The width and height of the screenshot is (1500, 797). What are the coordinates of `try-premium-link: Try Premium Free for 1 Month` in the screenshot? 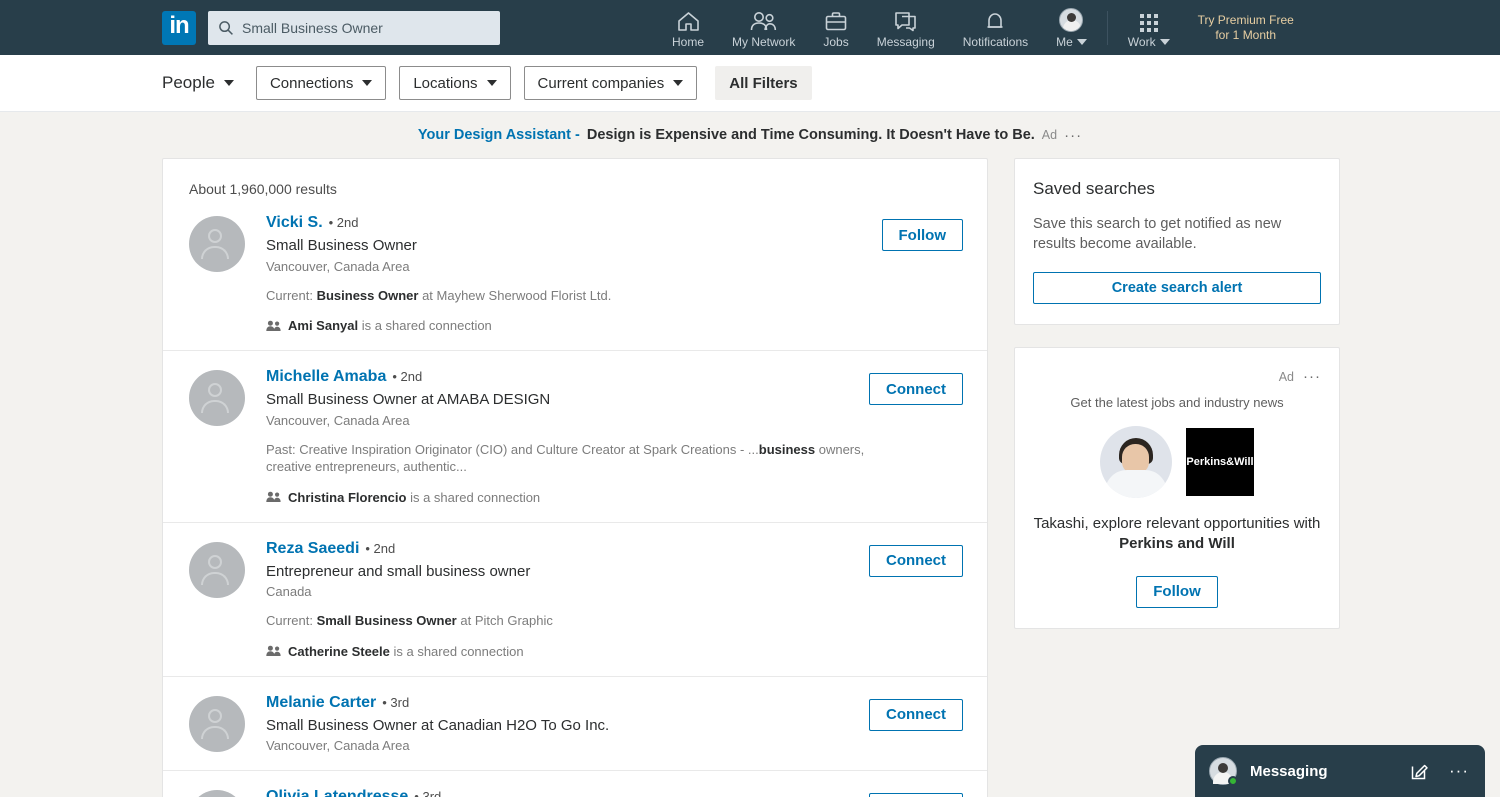 It's located at (1246, 28).